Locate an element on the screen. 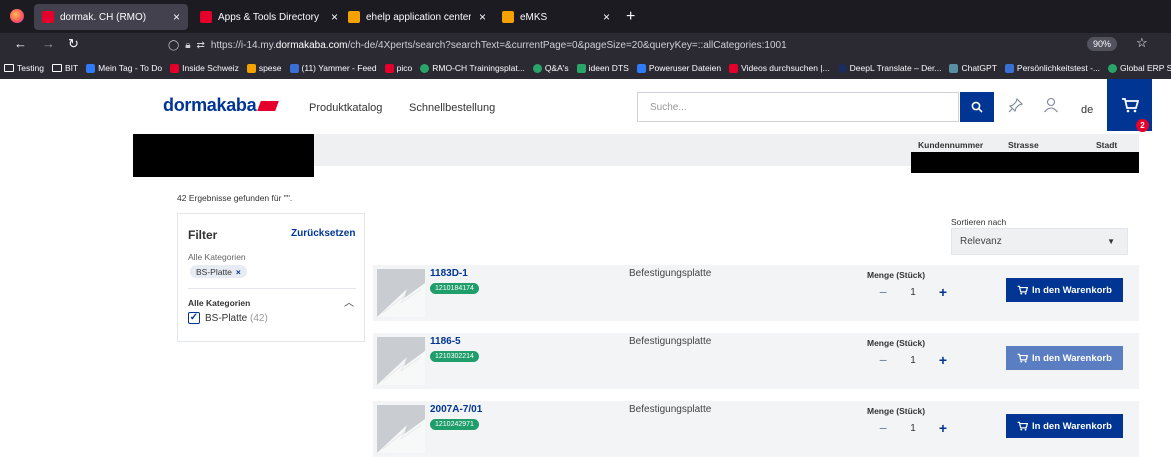  bookmark-label: spese is located at coordinates (270, 68).